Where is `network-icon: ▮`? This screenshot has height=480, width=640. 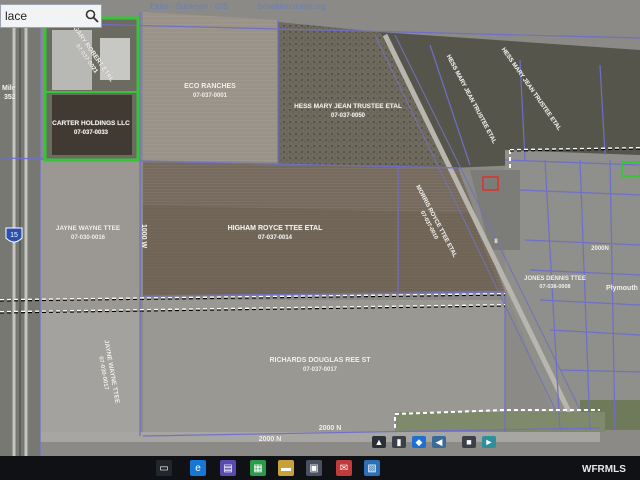
network-icon: ▮ is located at coordinates (399, 442).